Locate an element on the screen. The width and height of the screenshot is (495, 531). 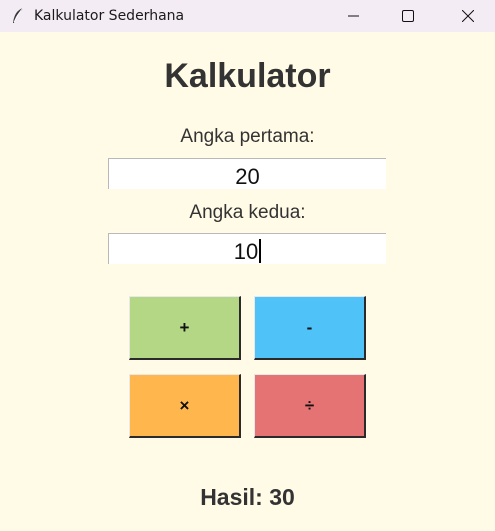
add-button: + is located at coordinates (185, 328).